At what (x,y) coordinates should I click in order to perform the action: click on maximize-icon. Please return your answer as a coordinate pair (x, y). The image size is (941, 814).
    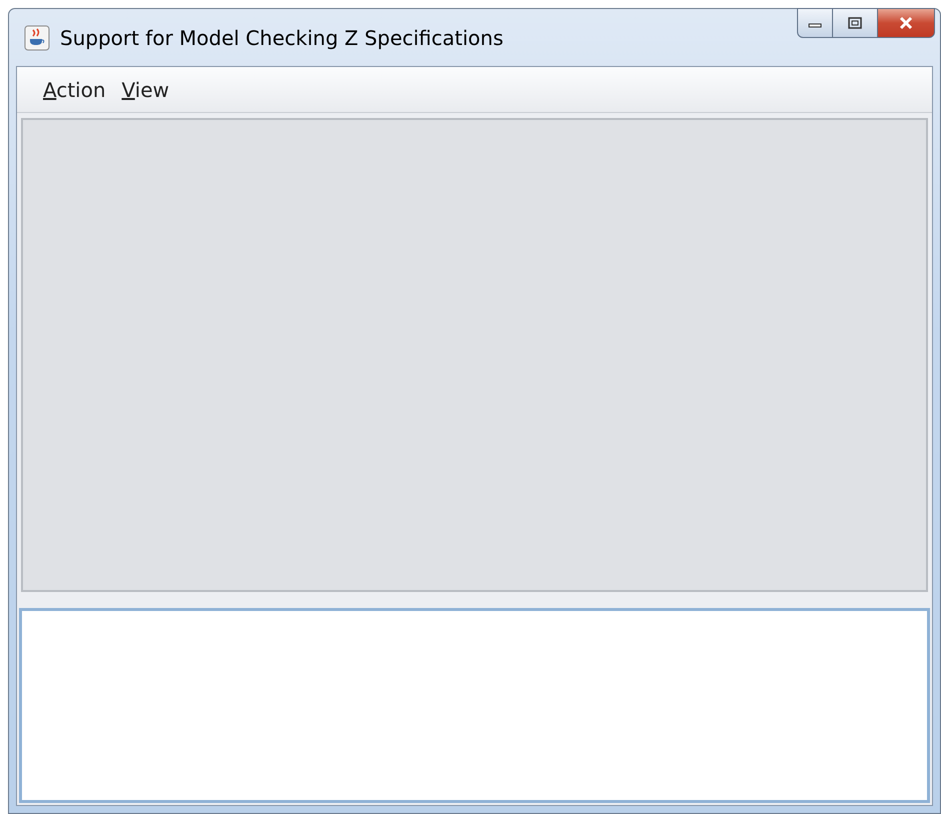
    Looking at the image, I should click on (855, 23).